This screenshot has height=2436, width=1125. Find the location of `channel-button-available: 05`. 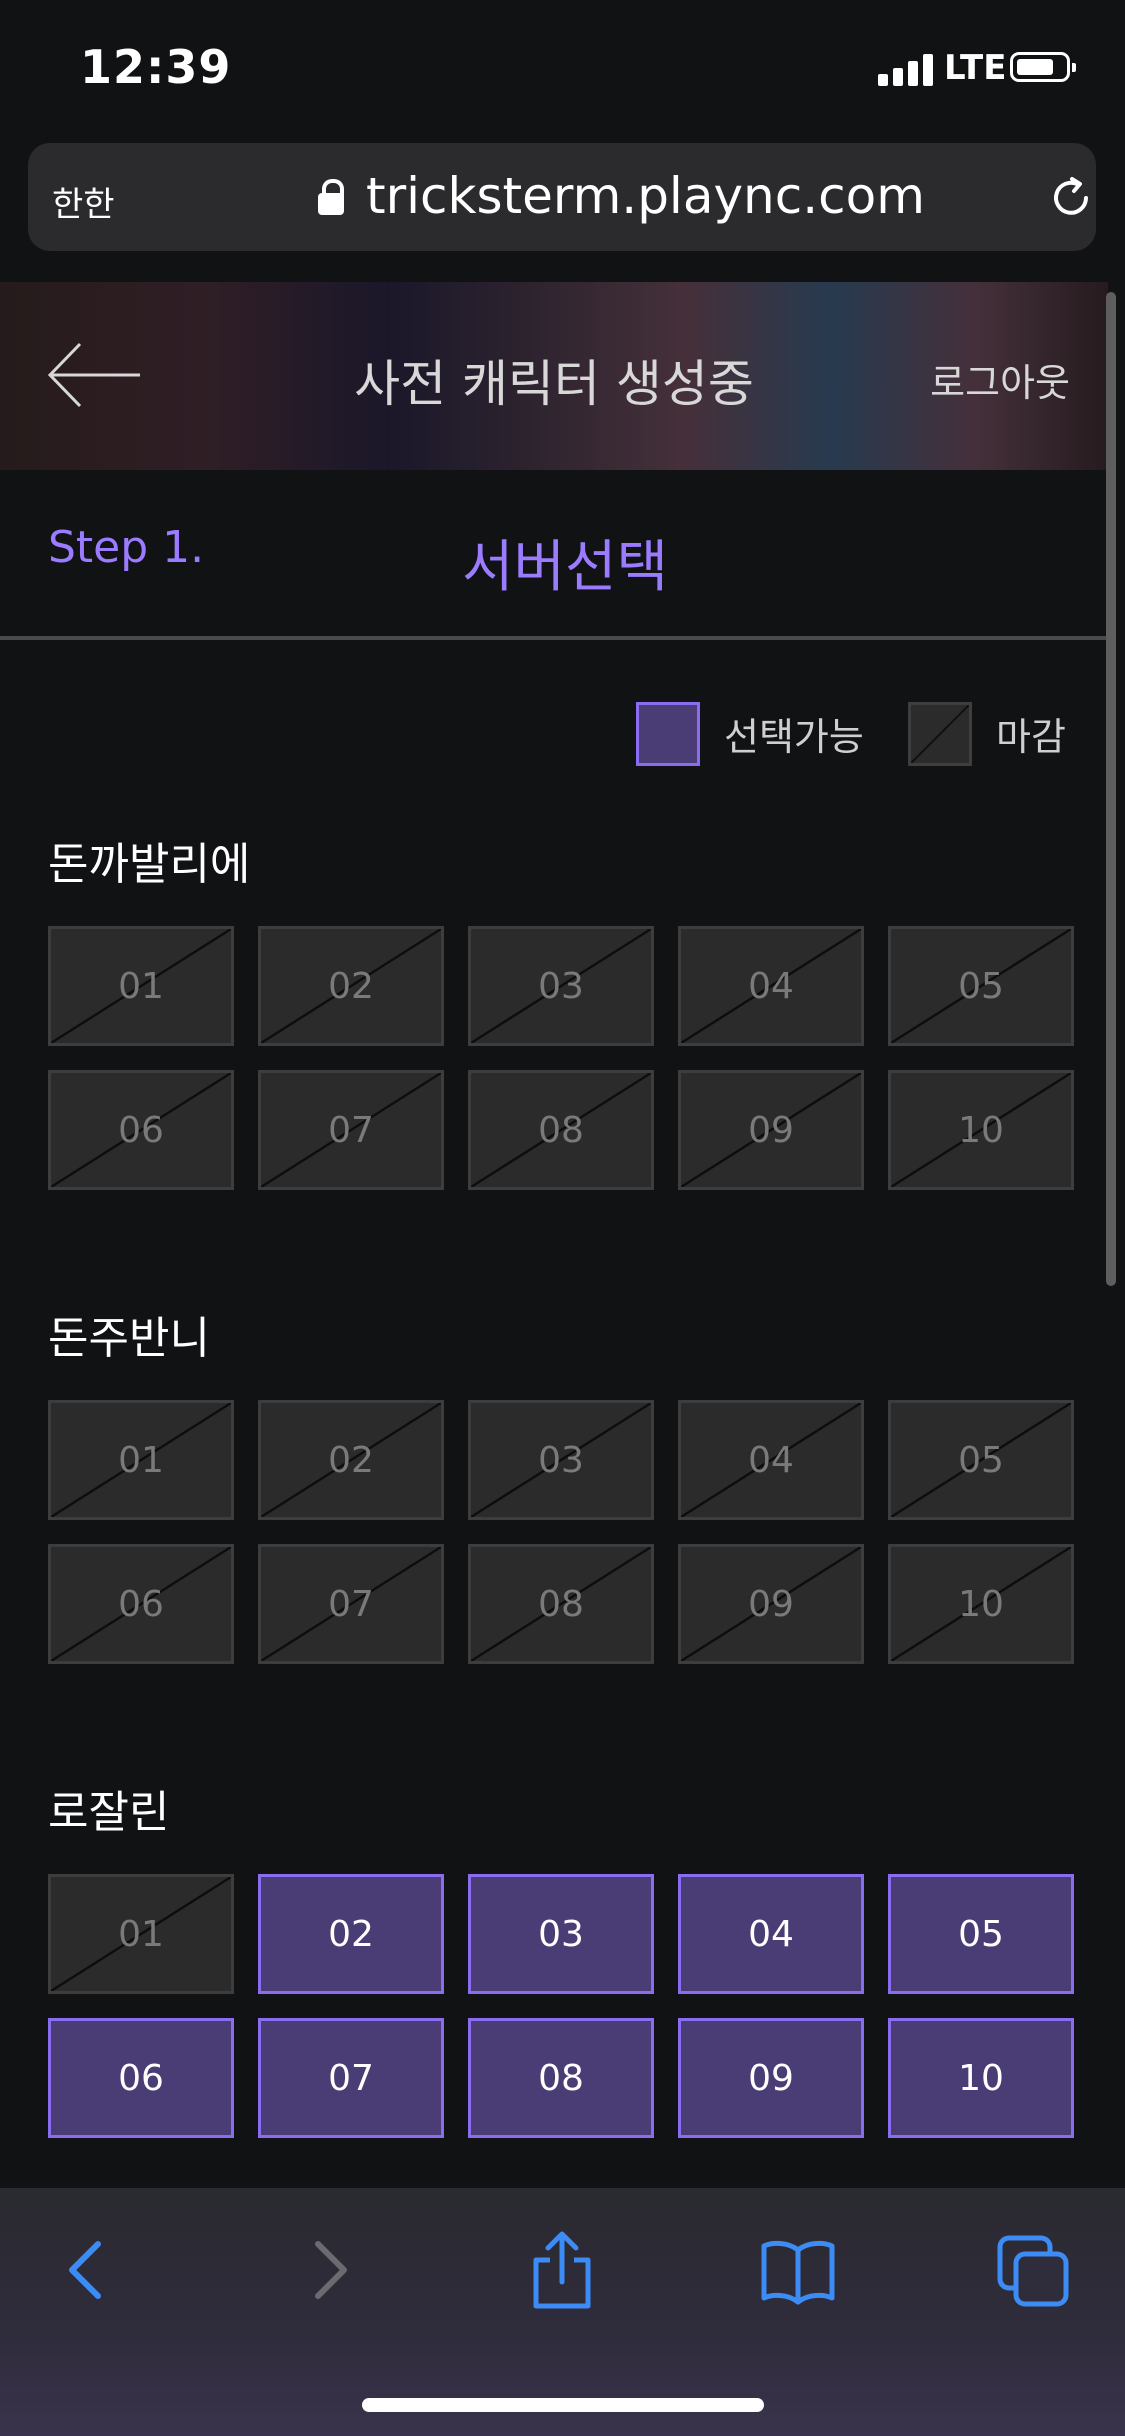

channel-button-available: 05 is located at coordinates (981, 1934).